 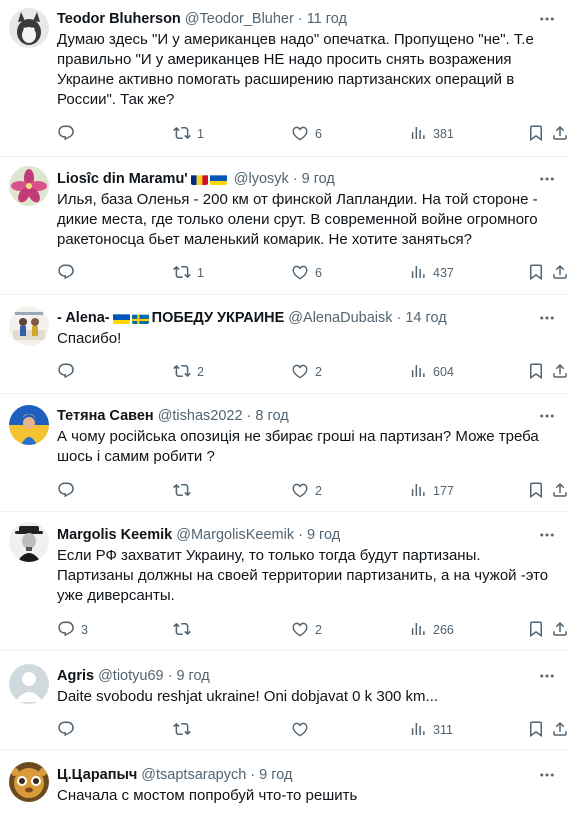 I want to click on user-handle: @lyosyk, so click(x=261, y=179).